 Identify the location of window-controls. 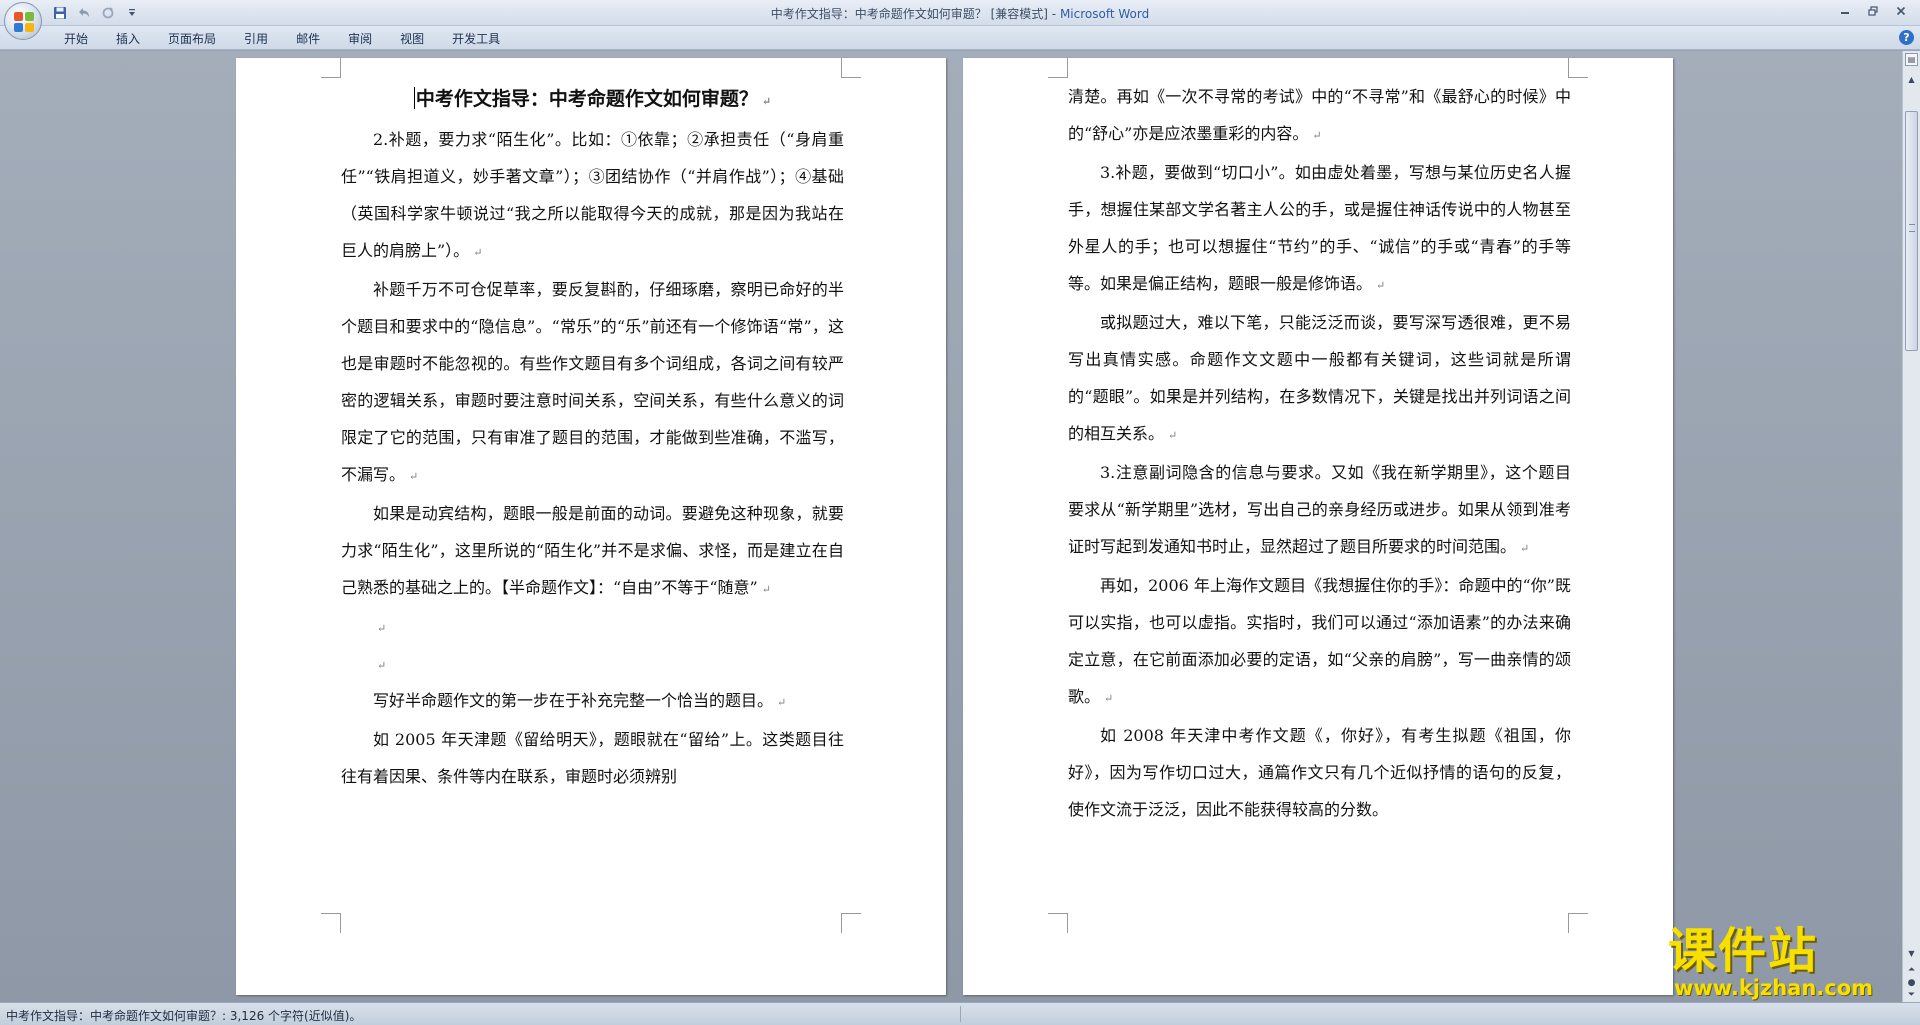
(1873, 11).